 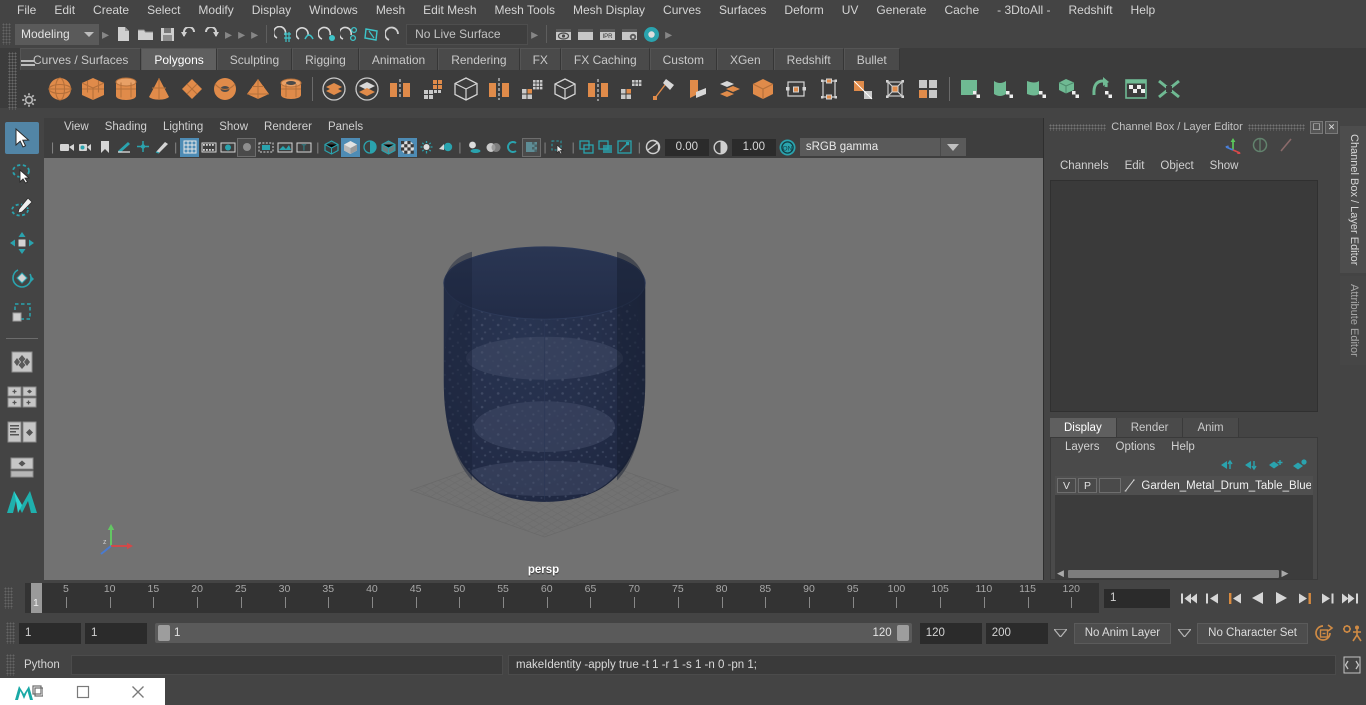 I want to click on rotate-tool-icon, so click(x=22, y=278).